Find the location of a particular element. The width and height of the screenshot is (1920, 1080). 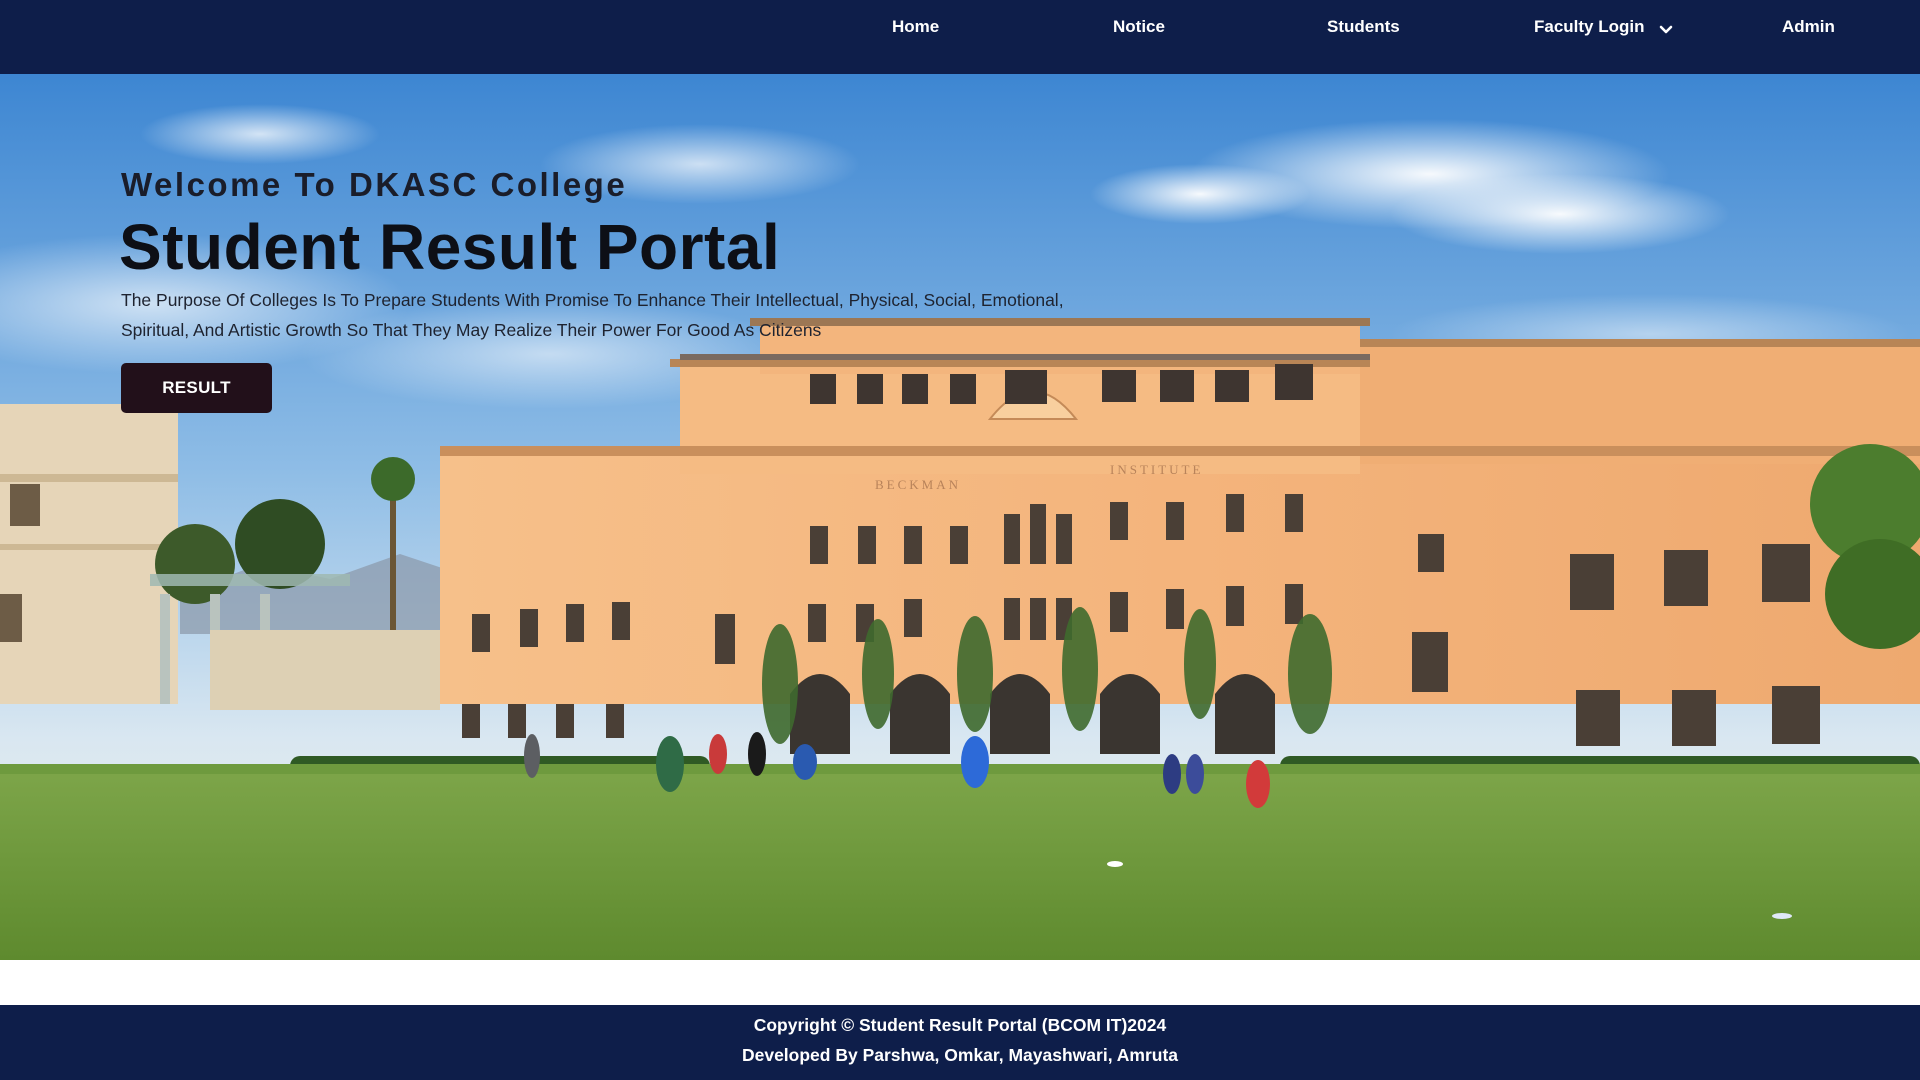

welcome-heading: Welcome To DKASC College is located at coordinates (374, 184).